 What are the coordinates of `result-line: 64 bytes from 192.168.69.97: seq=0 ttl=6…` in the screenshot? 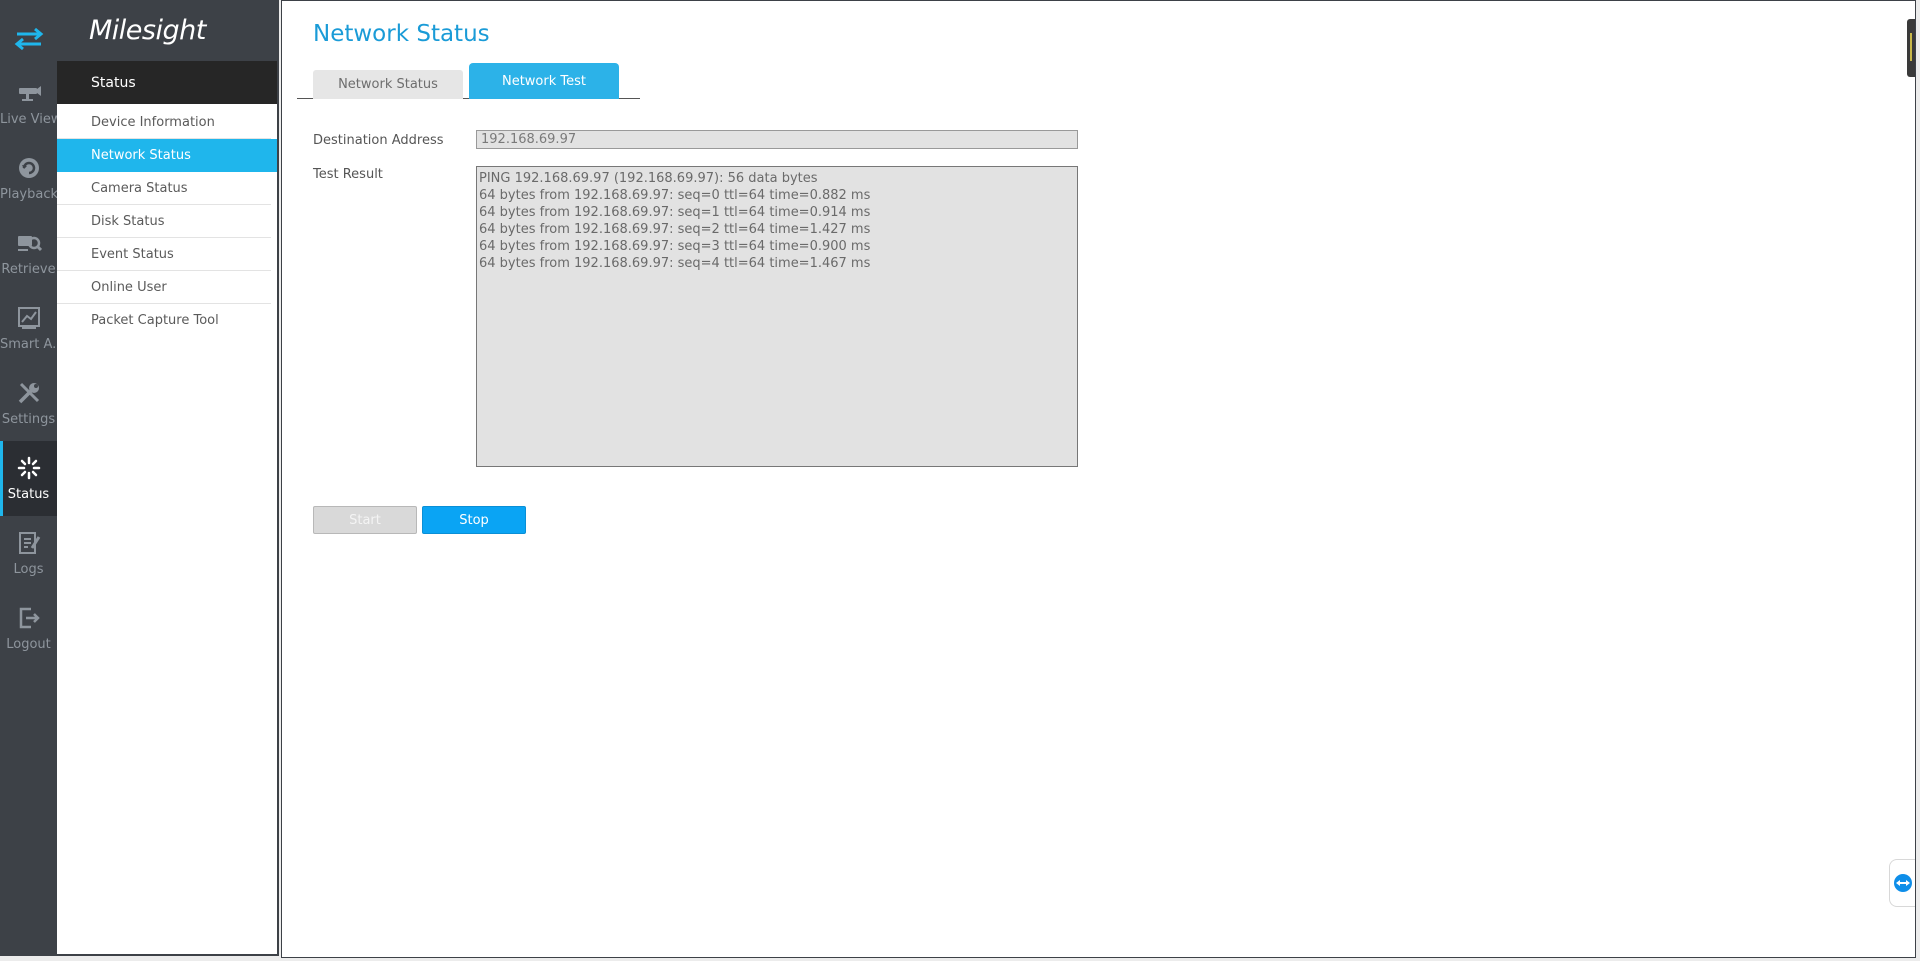 It's located at (675, 195).